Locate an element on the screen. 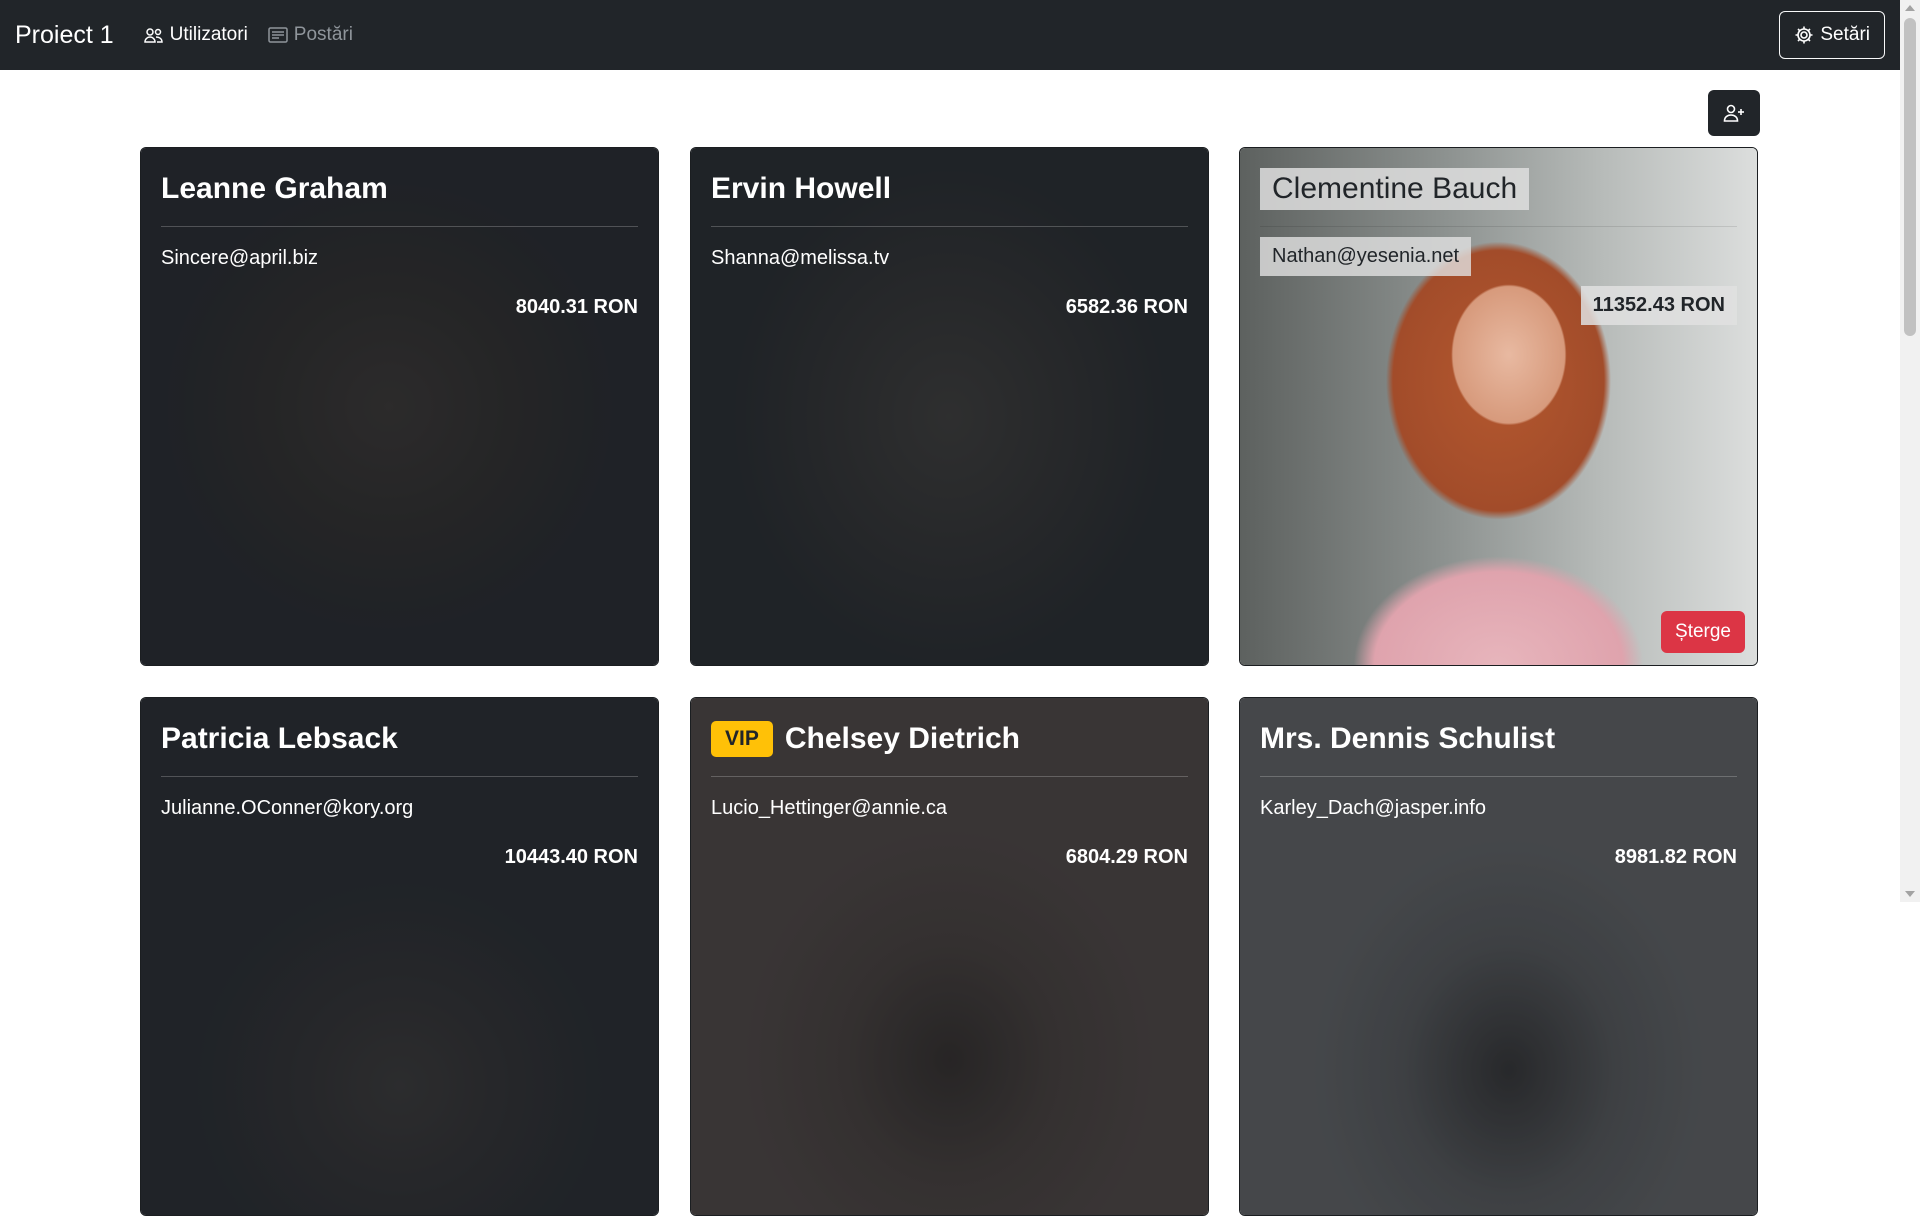  user-name: Mrs. Dennis Schulist is located at coordinates (1408, 738).